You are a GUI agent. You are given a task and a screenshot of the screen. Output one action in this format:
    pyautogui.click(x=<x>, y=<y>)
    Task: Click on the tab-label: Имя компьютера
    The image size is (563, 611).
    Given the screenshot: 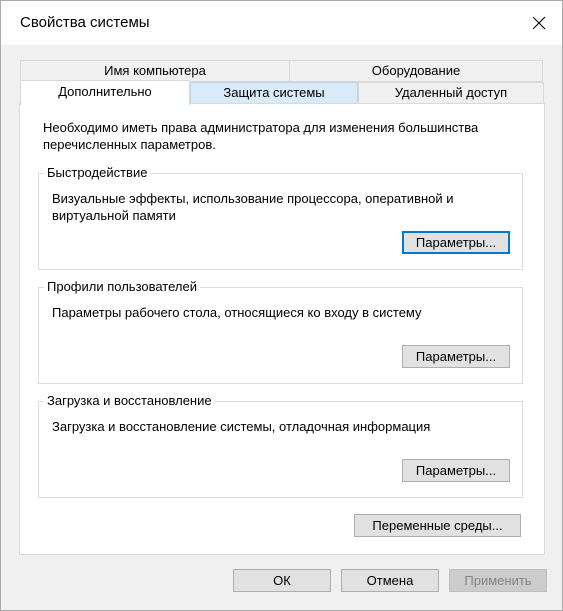 What is the action you would take?
    pyautogui.click(x=155, y=70)
    